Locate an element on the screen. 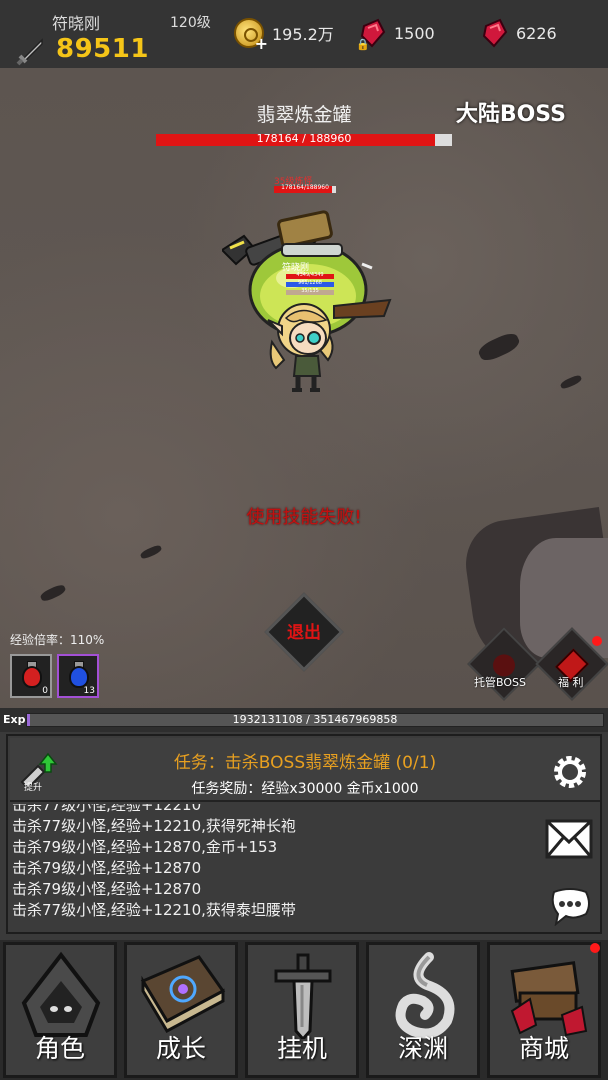  top-bar: 符晓刚 120级 89511 + 195.2万 1500 🔒 6226 is located at coordinates (304, 34).